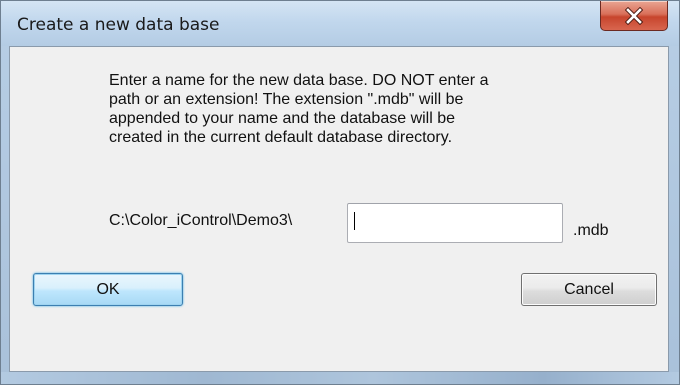  I want to click on extension-label: .mdb, so click(591, 230).